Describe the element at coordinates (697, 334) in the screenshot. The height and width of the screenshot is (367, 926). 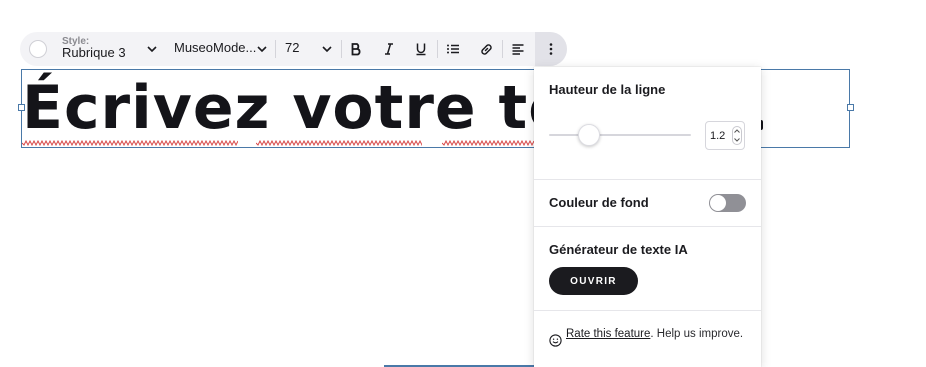
I see `feedback-rest-text: . Help us improve.` at that location.